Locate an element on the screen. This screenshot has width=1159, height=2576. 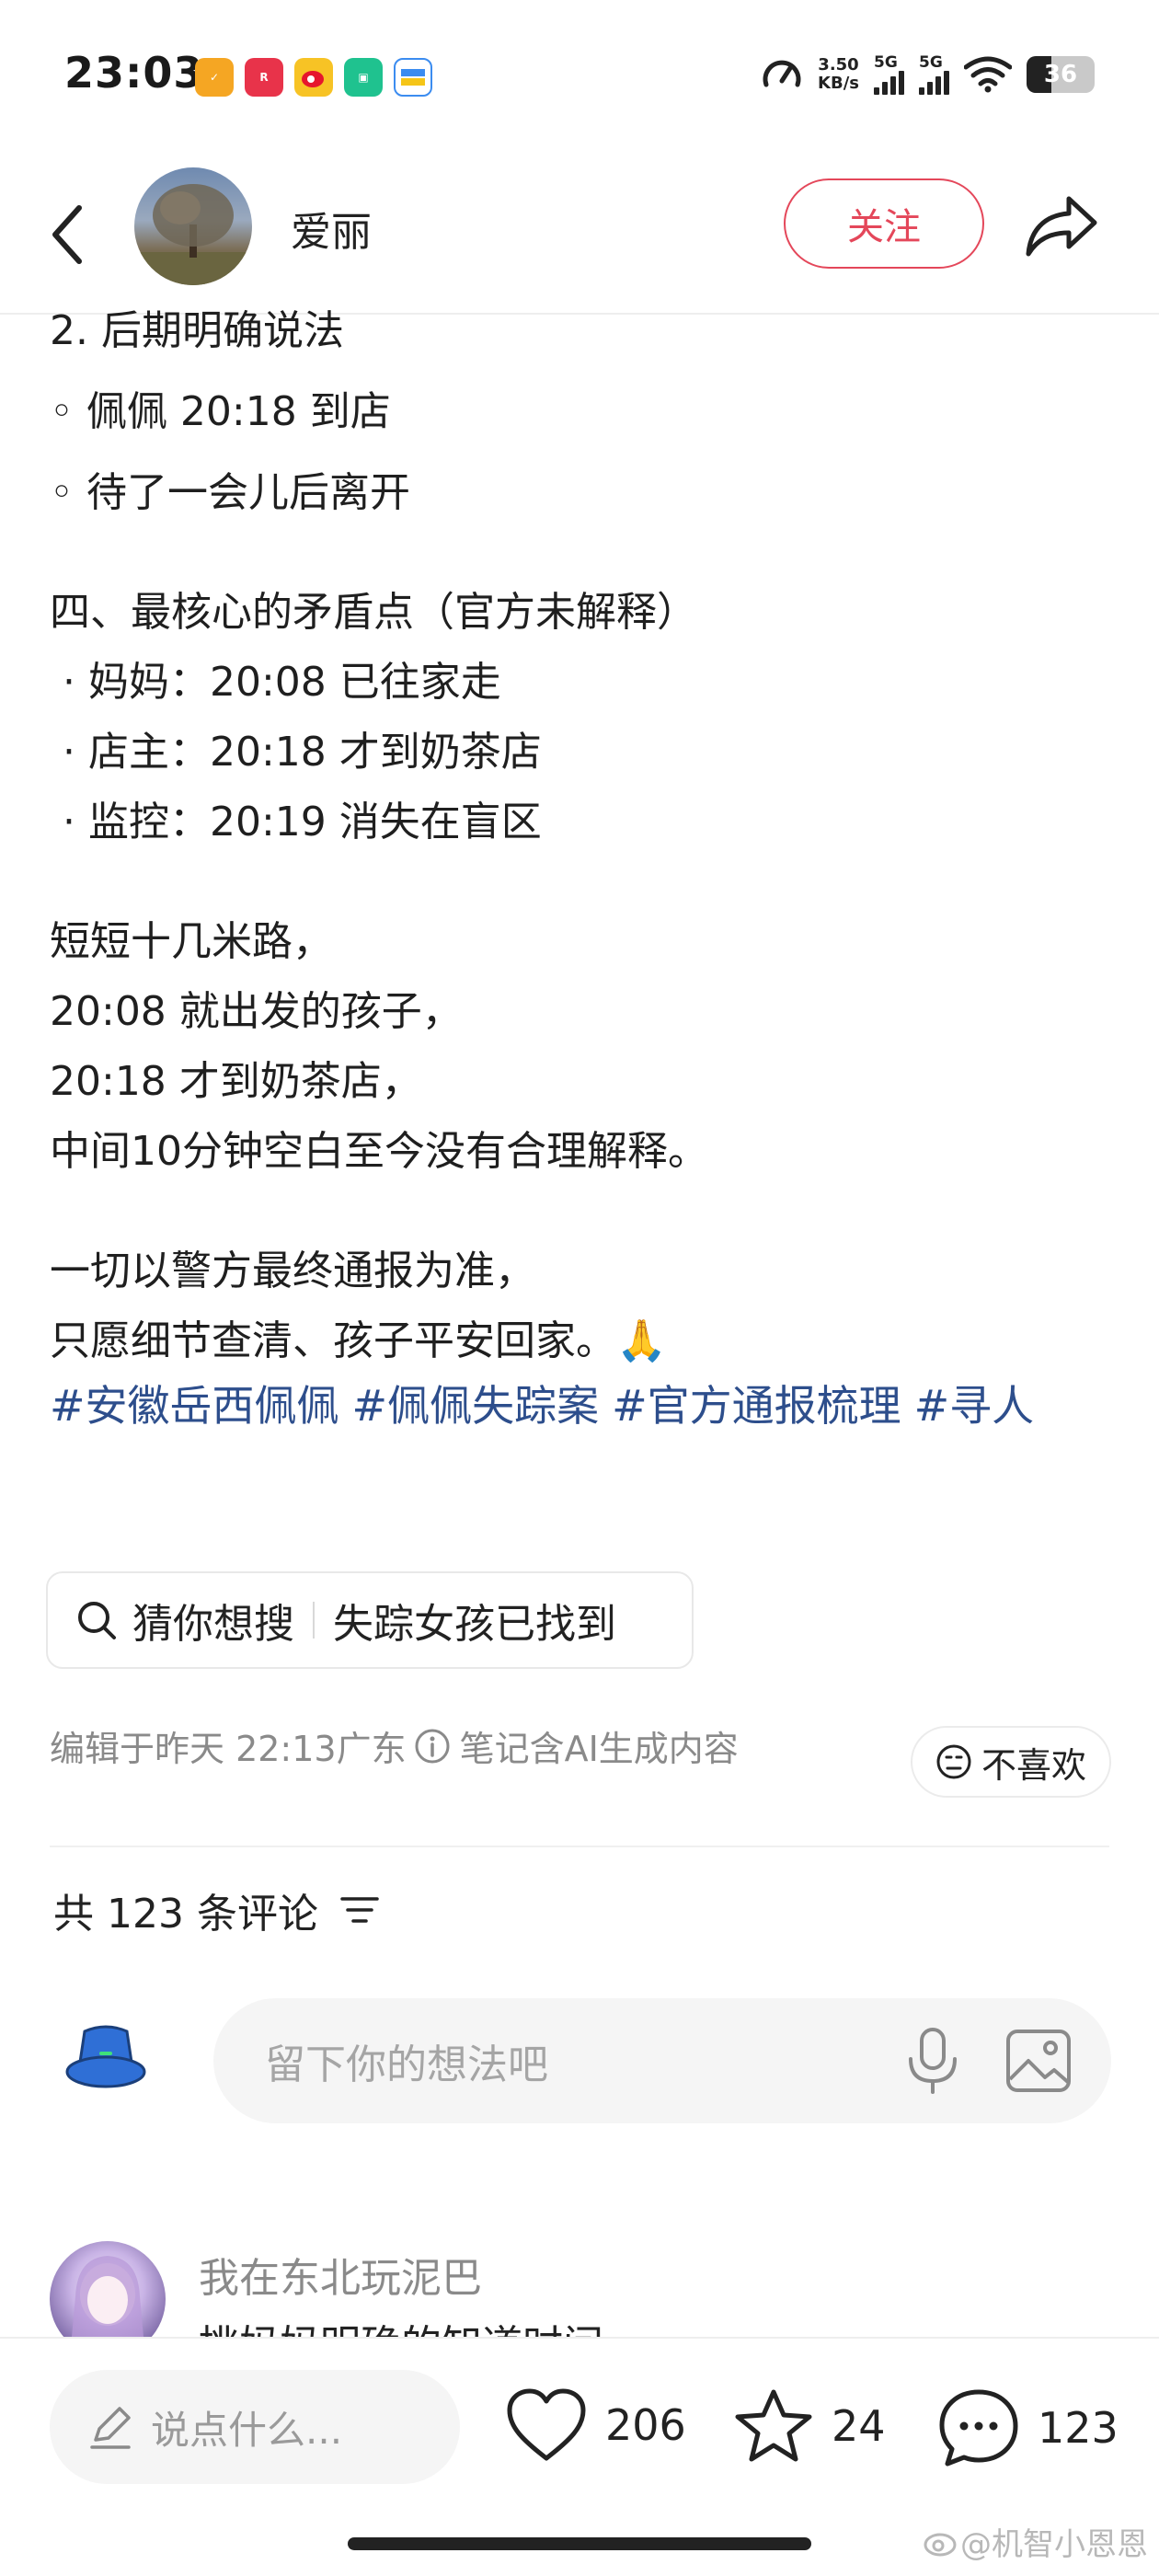
system-icons: 3.50 KB/s 5G 5G 36 is located at coordinates (928, 74).